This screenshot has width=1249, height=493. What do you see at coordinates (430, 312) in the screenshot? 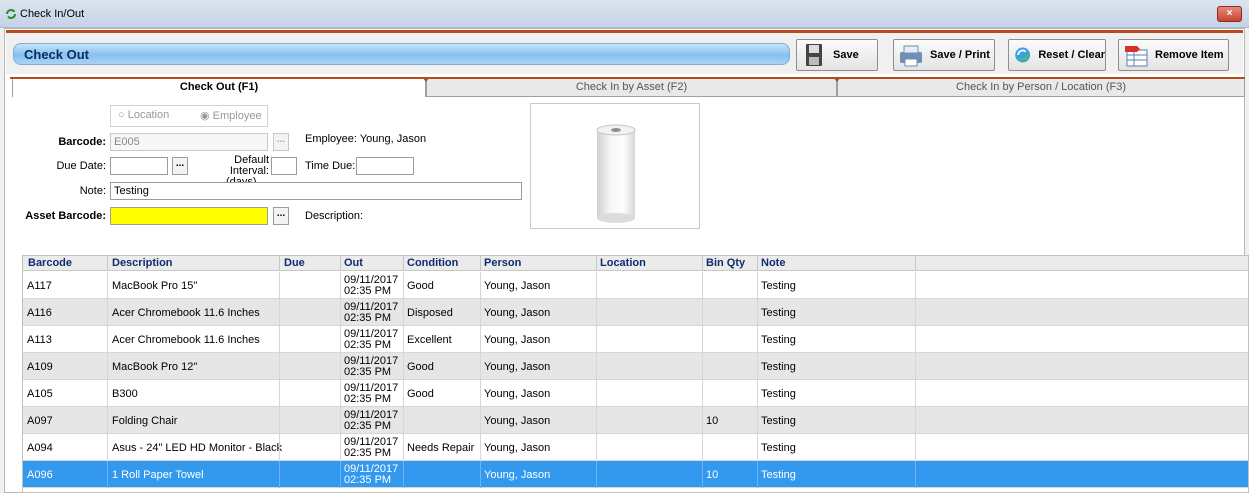
I see `cell-condition: Disposed` at bounding box center [430, 312].